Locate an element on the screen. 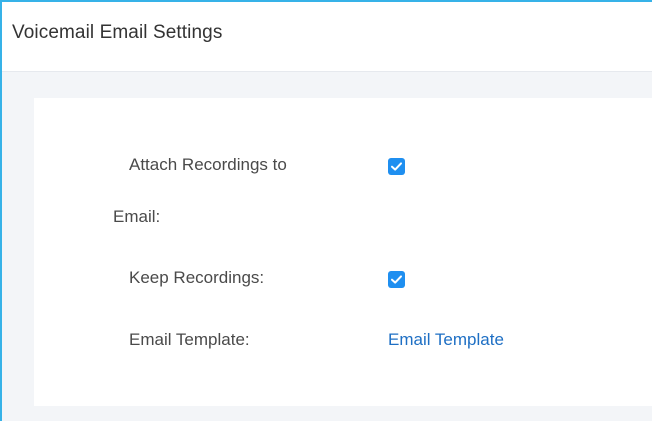 The image size is (652, 421). section-title: Voicemail Email Settings is located at coordinates (117, 32).